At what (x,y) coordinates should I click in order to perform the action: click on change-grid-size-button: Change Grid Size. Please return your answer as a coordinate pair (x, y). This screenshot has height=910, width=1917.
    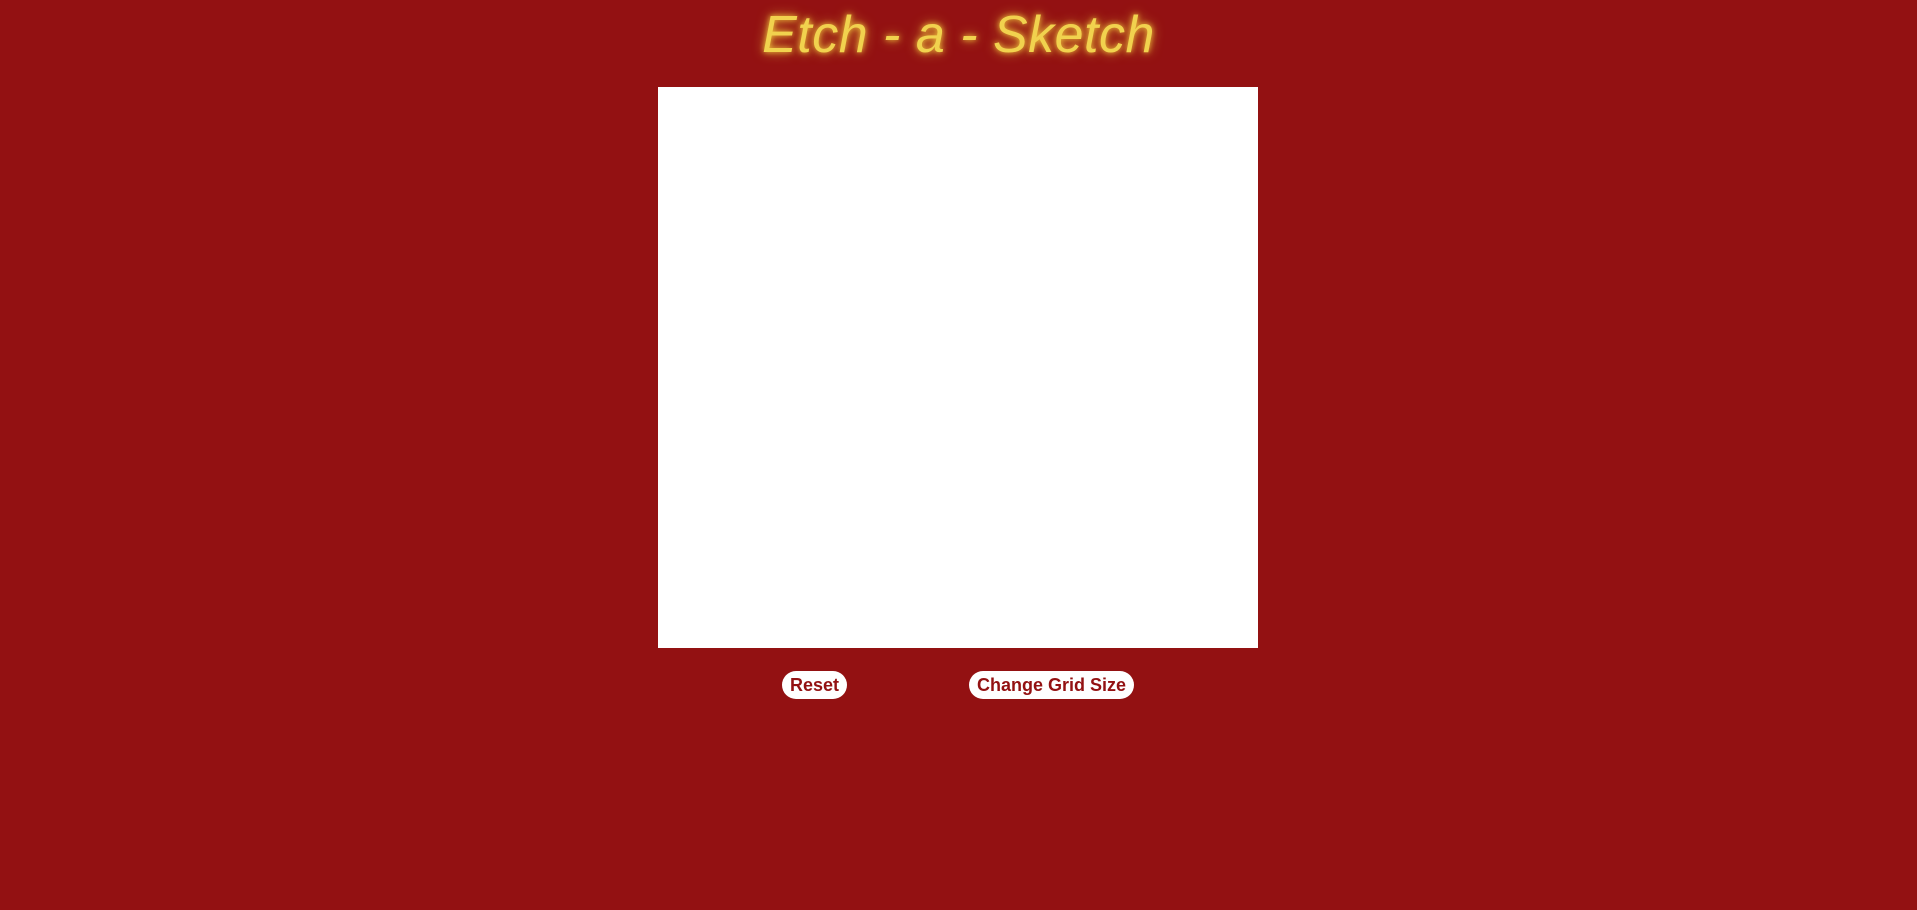
    Looking at the image, I should click on (1051, 685).